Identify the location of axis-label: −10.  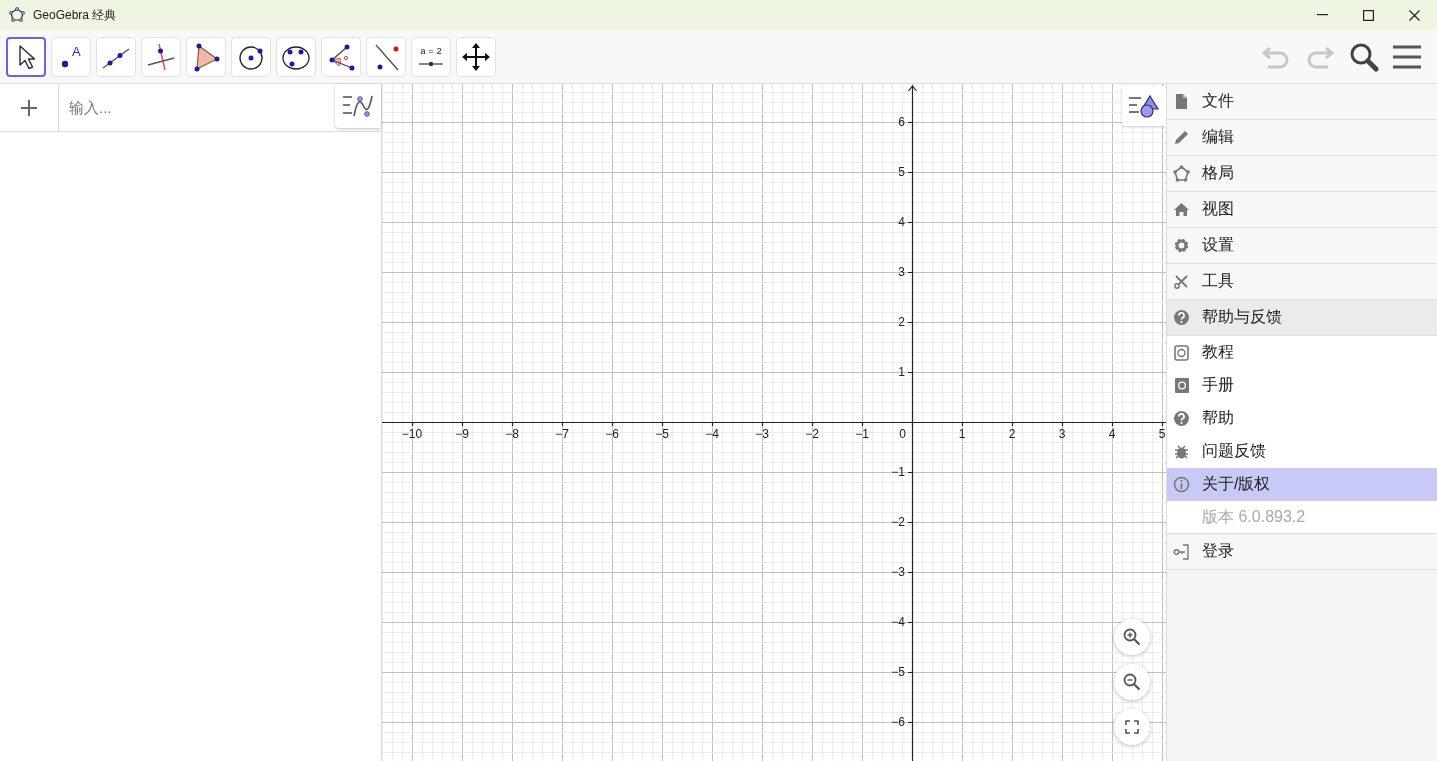
(412, 434).